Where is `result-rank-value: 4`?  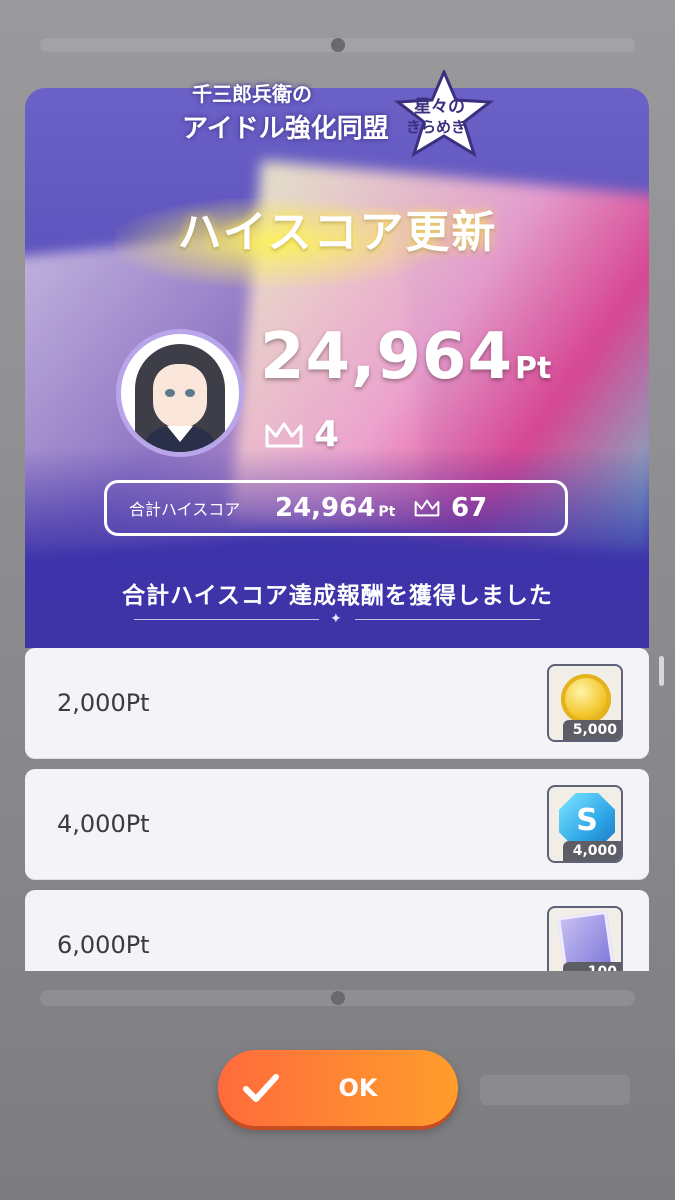 result-rank-value: 4 is located at coordinates (327, 434).